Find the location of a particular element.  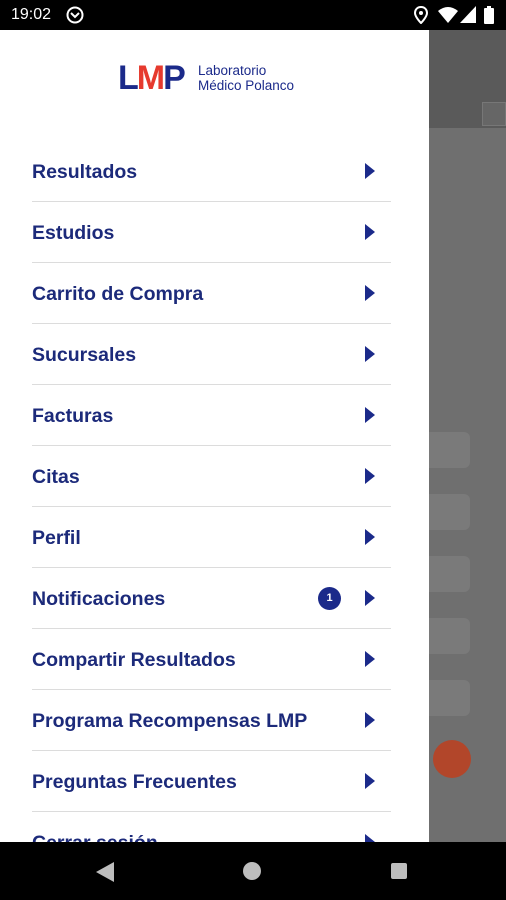

status-time: 19:02 is located at coordinates (31, 14).